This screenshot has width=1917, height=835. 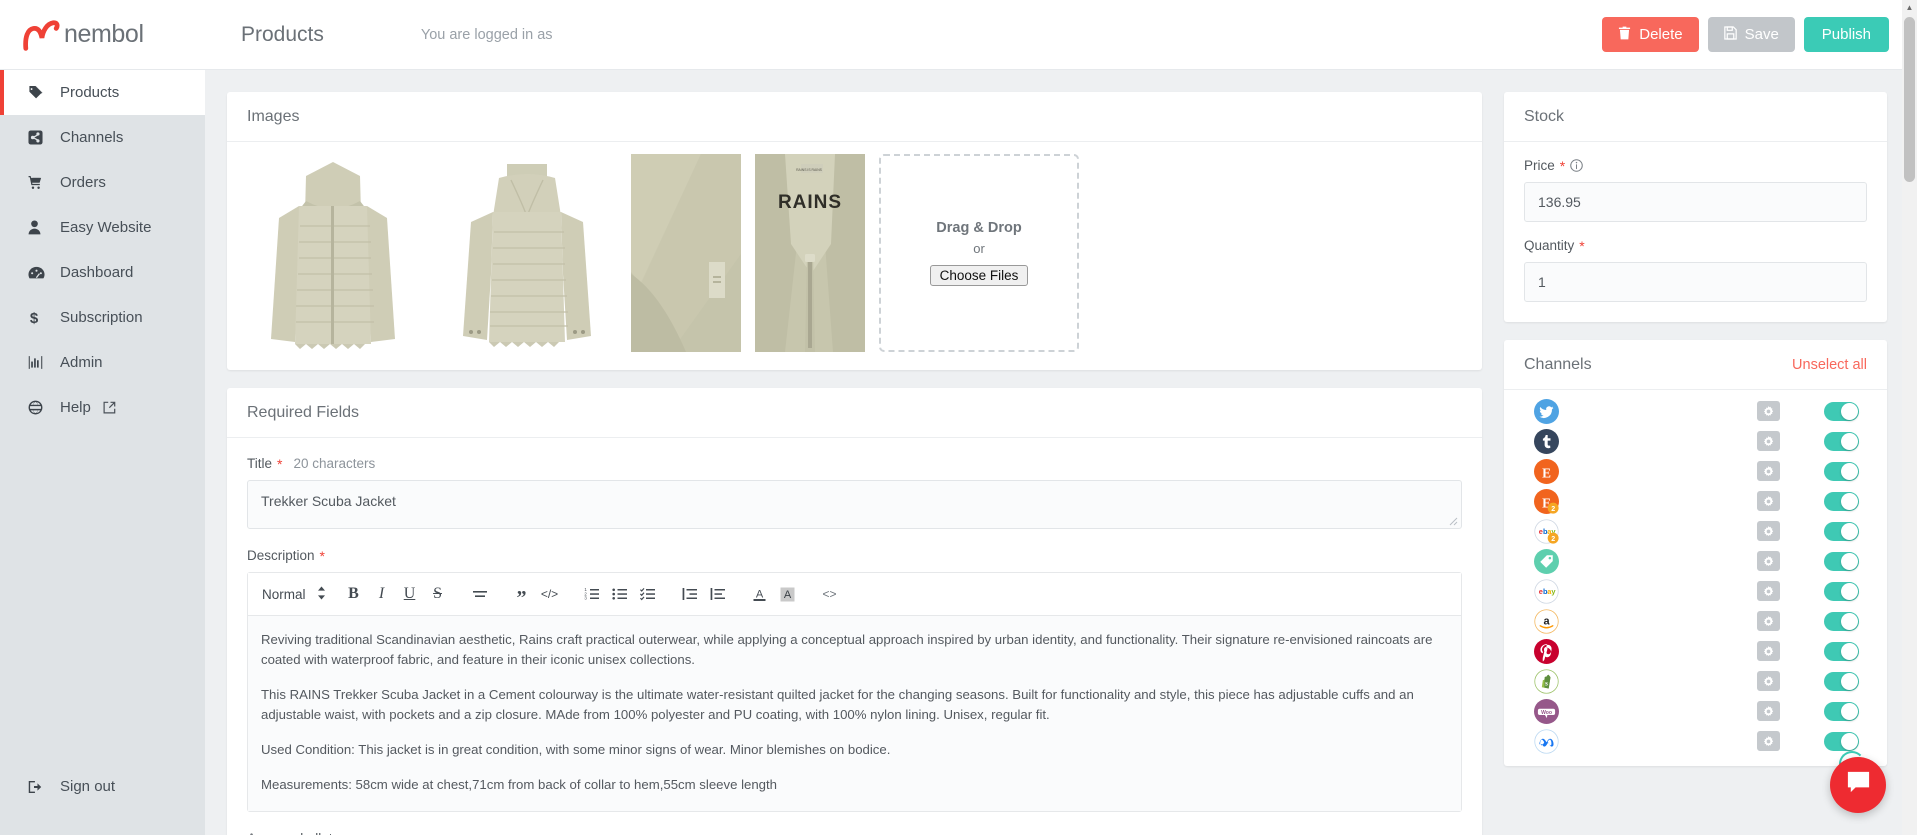 What do you see at coordinates (809, 170) in the screenshot?
I see `svg-text: RAINS IS RAINS` at bounding box center [809, 170].